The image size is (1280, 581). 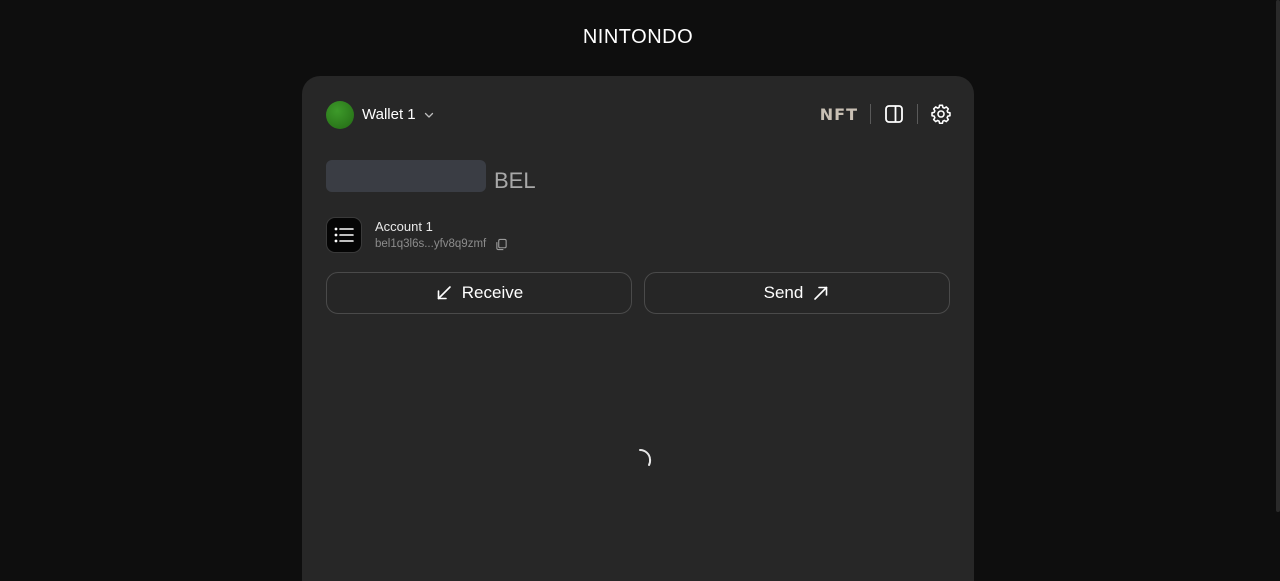 I want to click on account-row: Account 1 bel1q3l6s...yfv8q9zmf, so click(x=417, y=235).